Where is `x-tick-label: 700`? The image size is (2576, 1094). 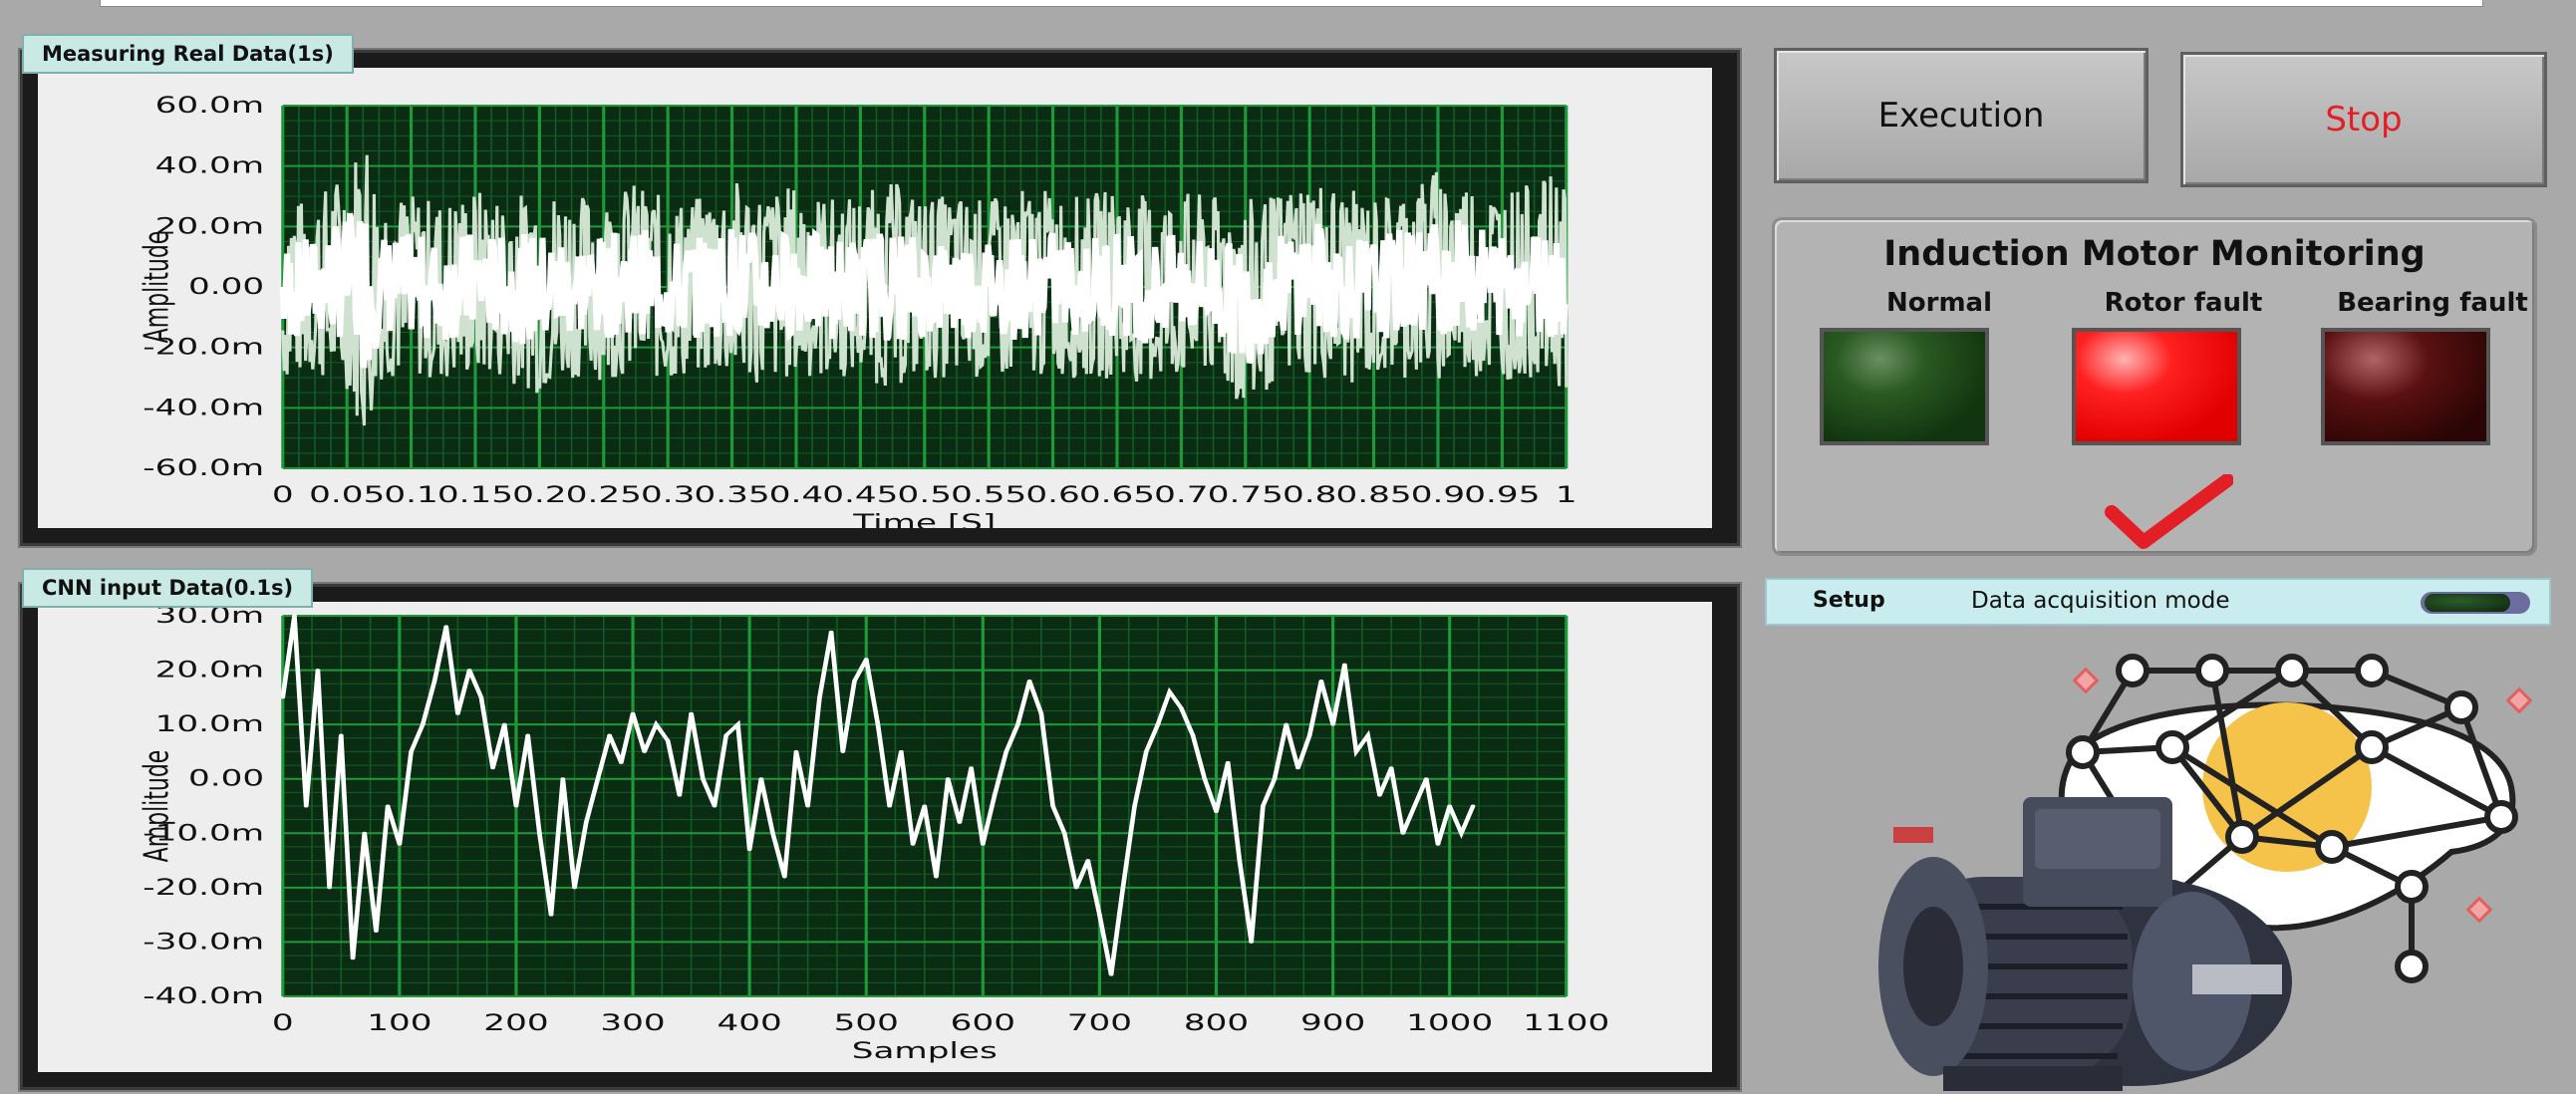
x-tick-label: 700 is located at coordinates (1099, 1022).